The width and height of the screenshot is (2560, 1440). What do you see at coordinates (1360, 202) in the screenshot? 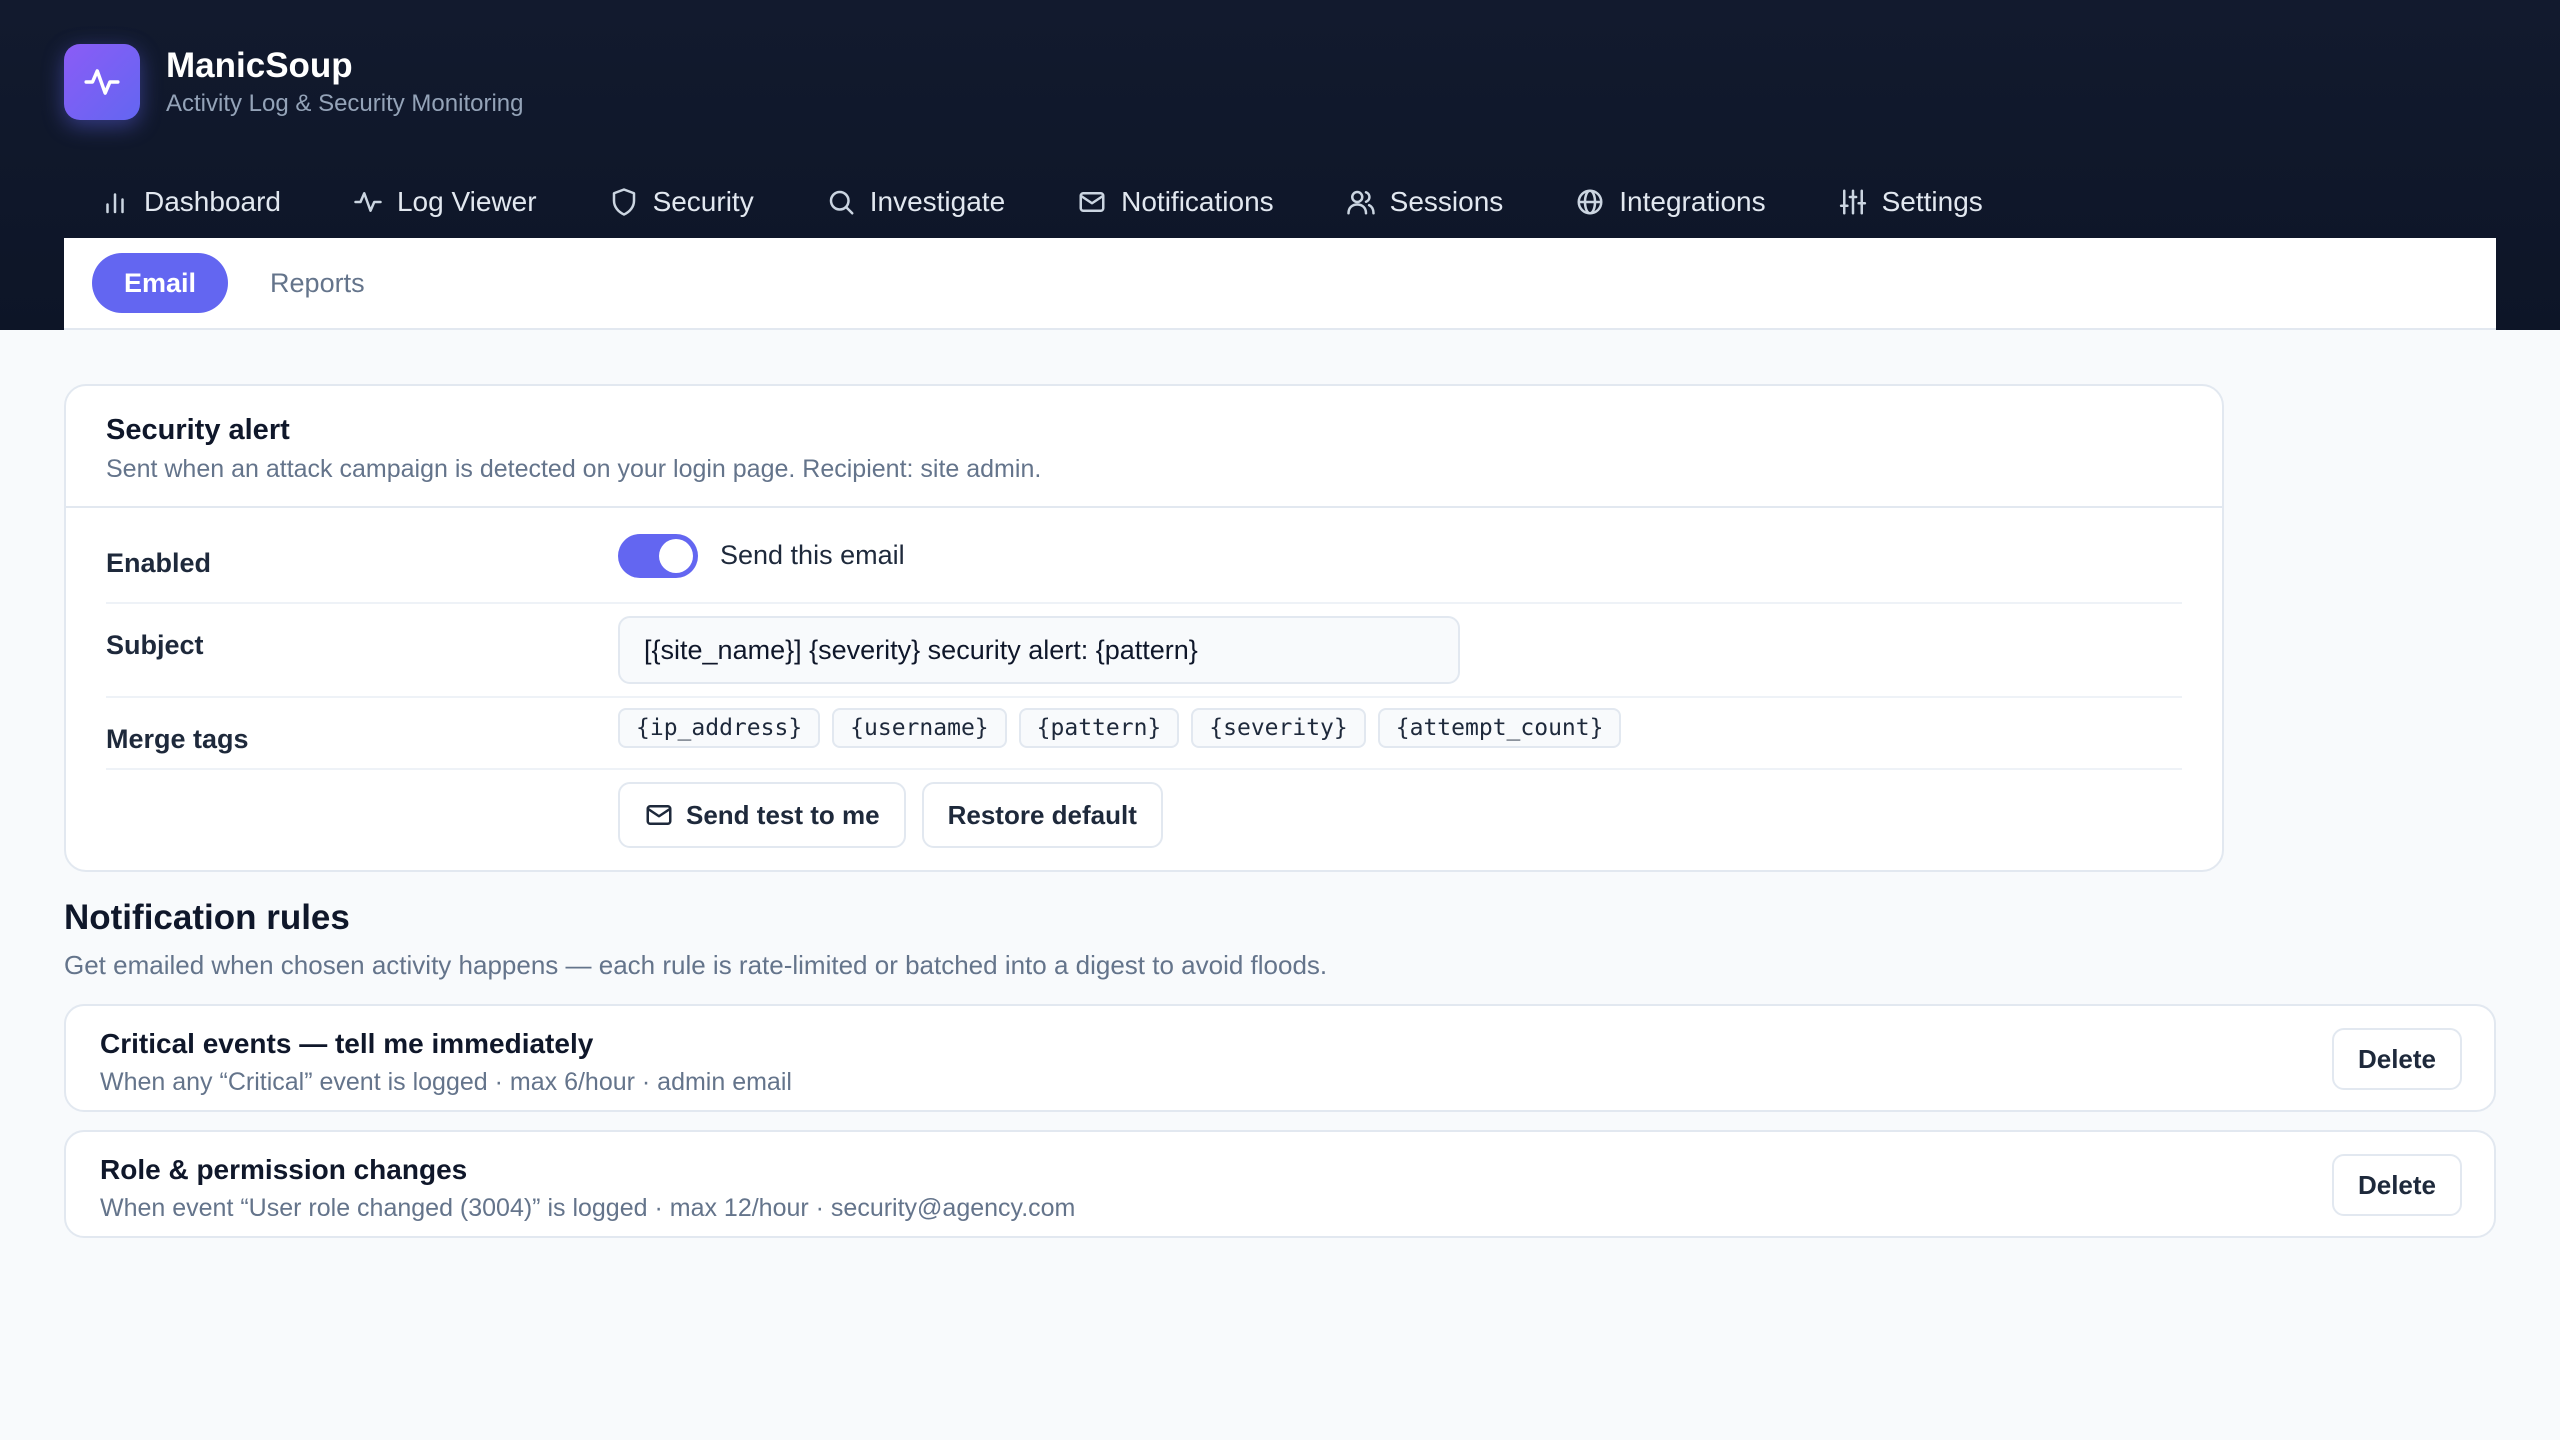
I see `users-icon` at bounding box center [1360, 202].